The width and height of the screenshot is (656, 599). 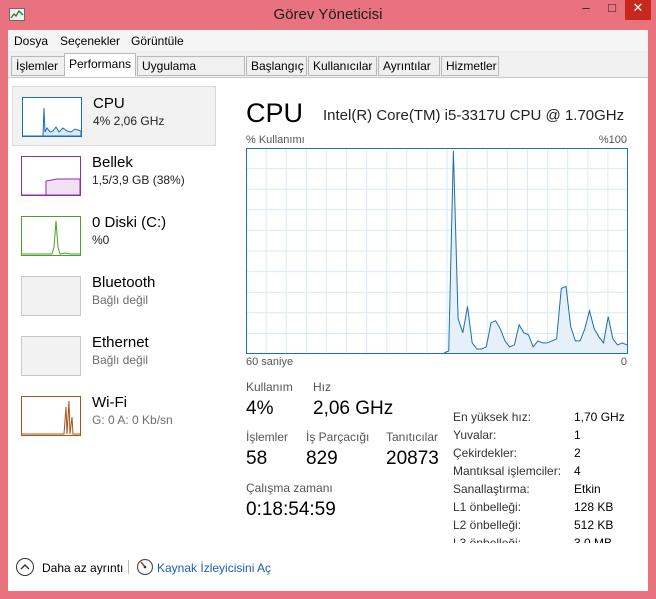 I want to click on sidebar-item-bluetooth: Bluetooth Bağlı değil, so click(x=114, y=296).